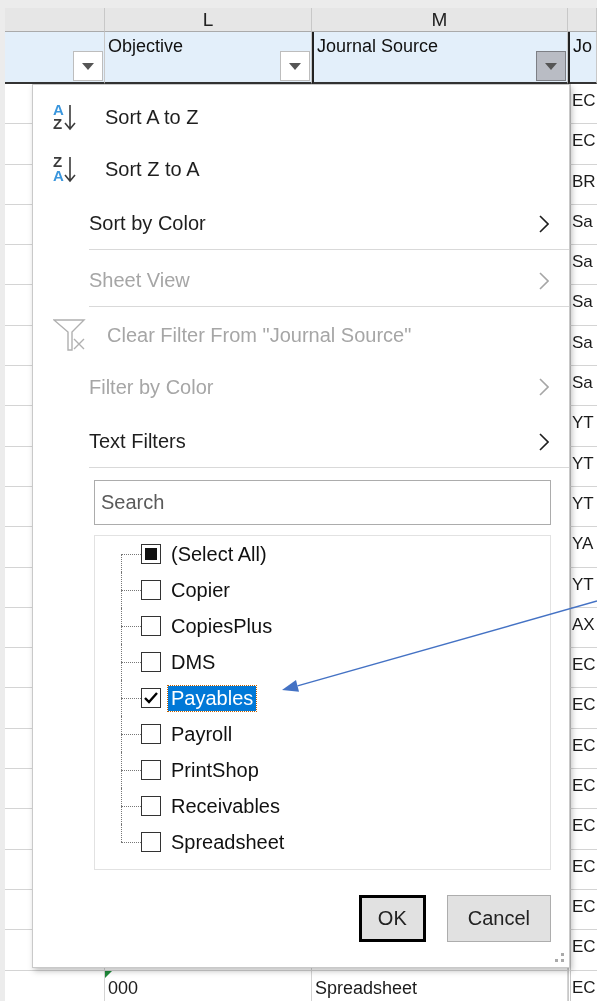 This screenshot has width=597, height=1001. What do you see at coordinates (215, 770) in the screenshot?
I see `list-item: PrintShop` at bounding box center [215, 770].